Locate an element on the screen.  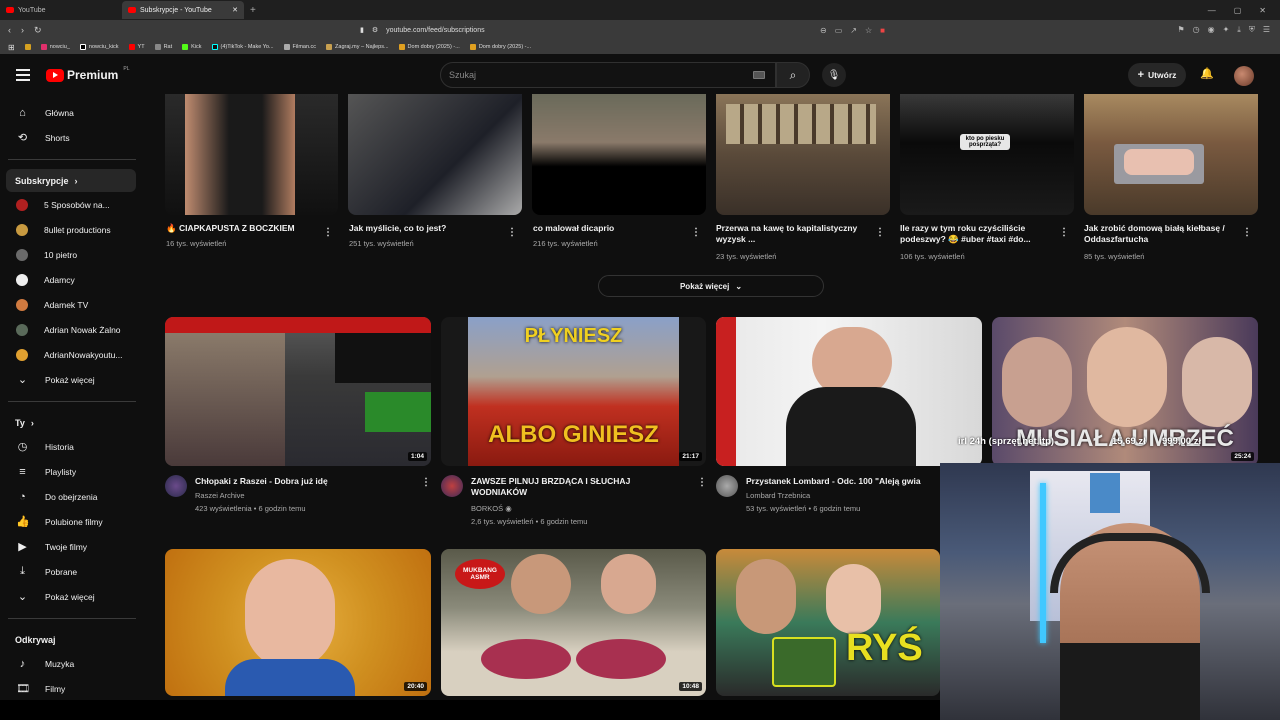
channel-name: BORKOŚ ◉ is located at coordinates (491, 509).